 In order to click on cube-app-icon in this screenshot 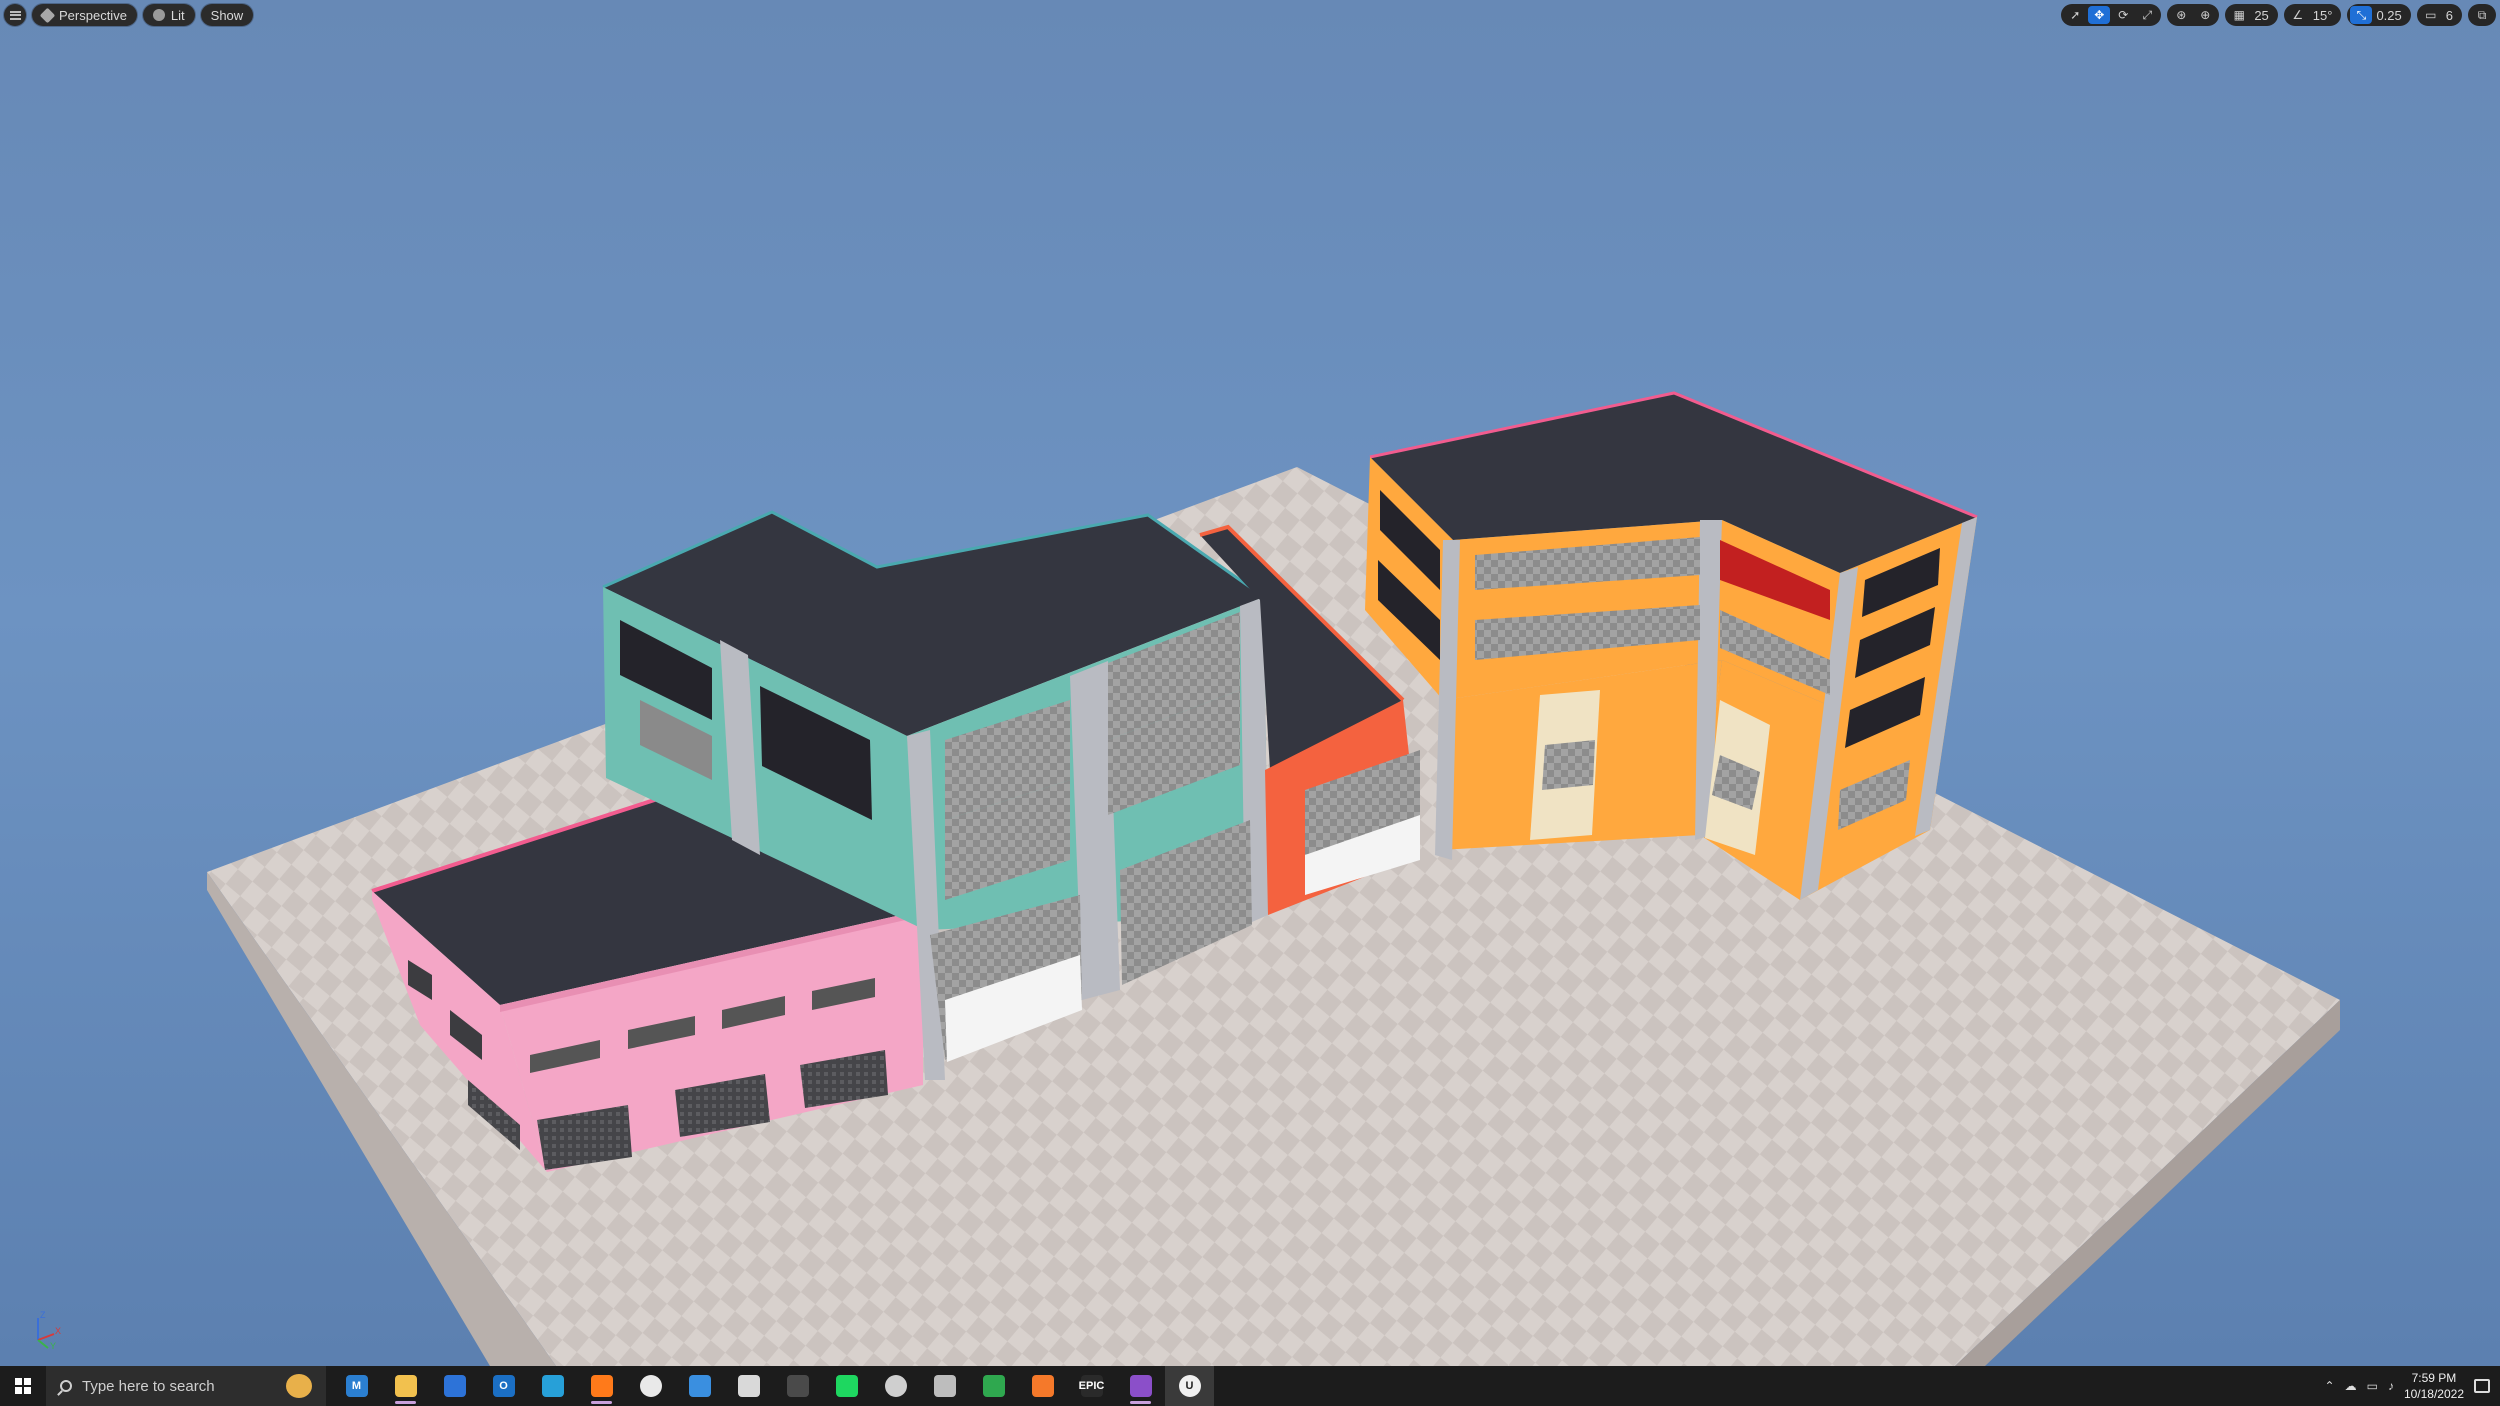, I will do `click(552, 1386)`.